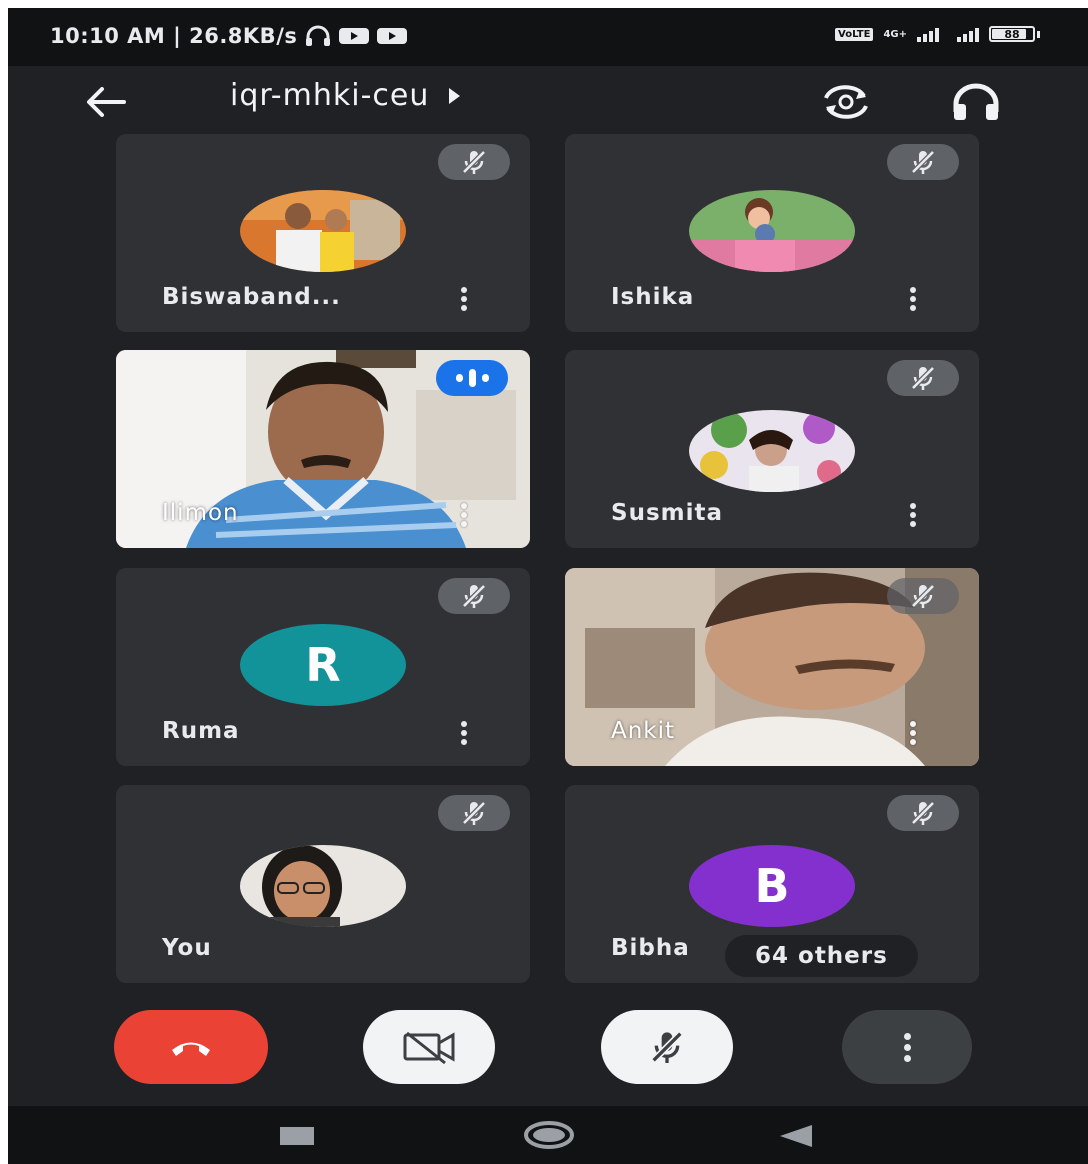 The height and width of the screenshot is (1164, 1088). Describe the element at coordinates (650, 948) in the screenshot. I see `participant-name: Bibha` at that location.